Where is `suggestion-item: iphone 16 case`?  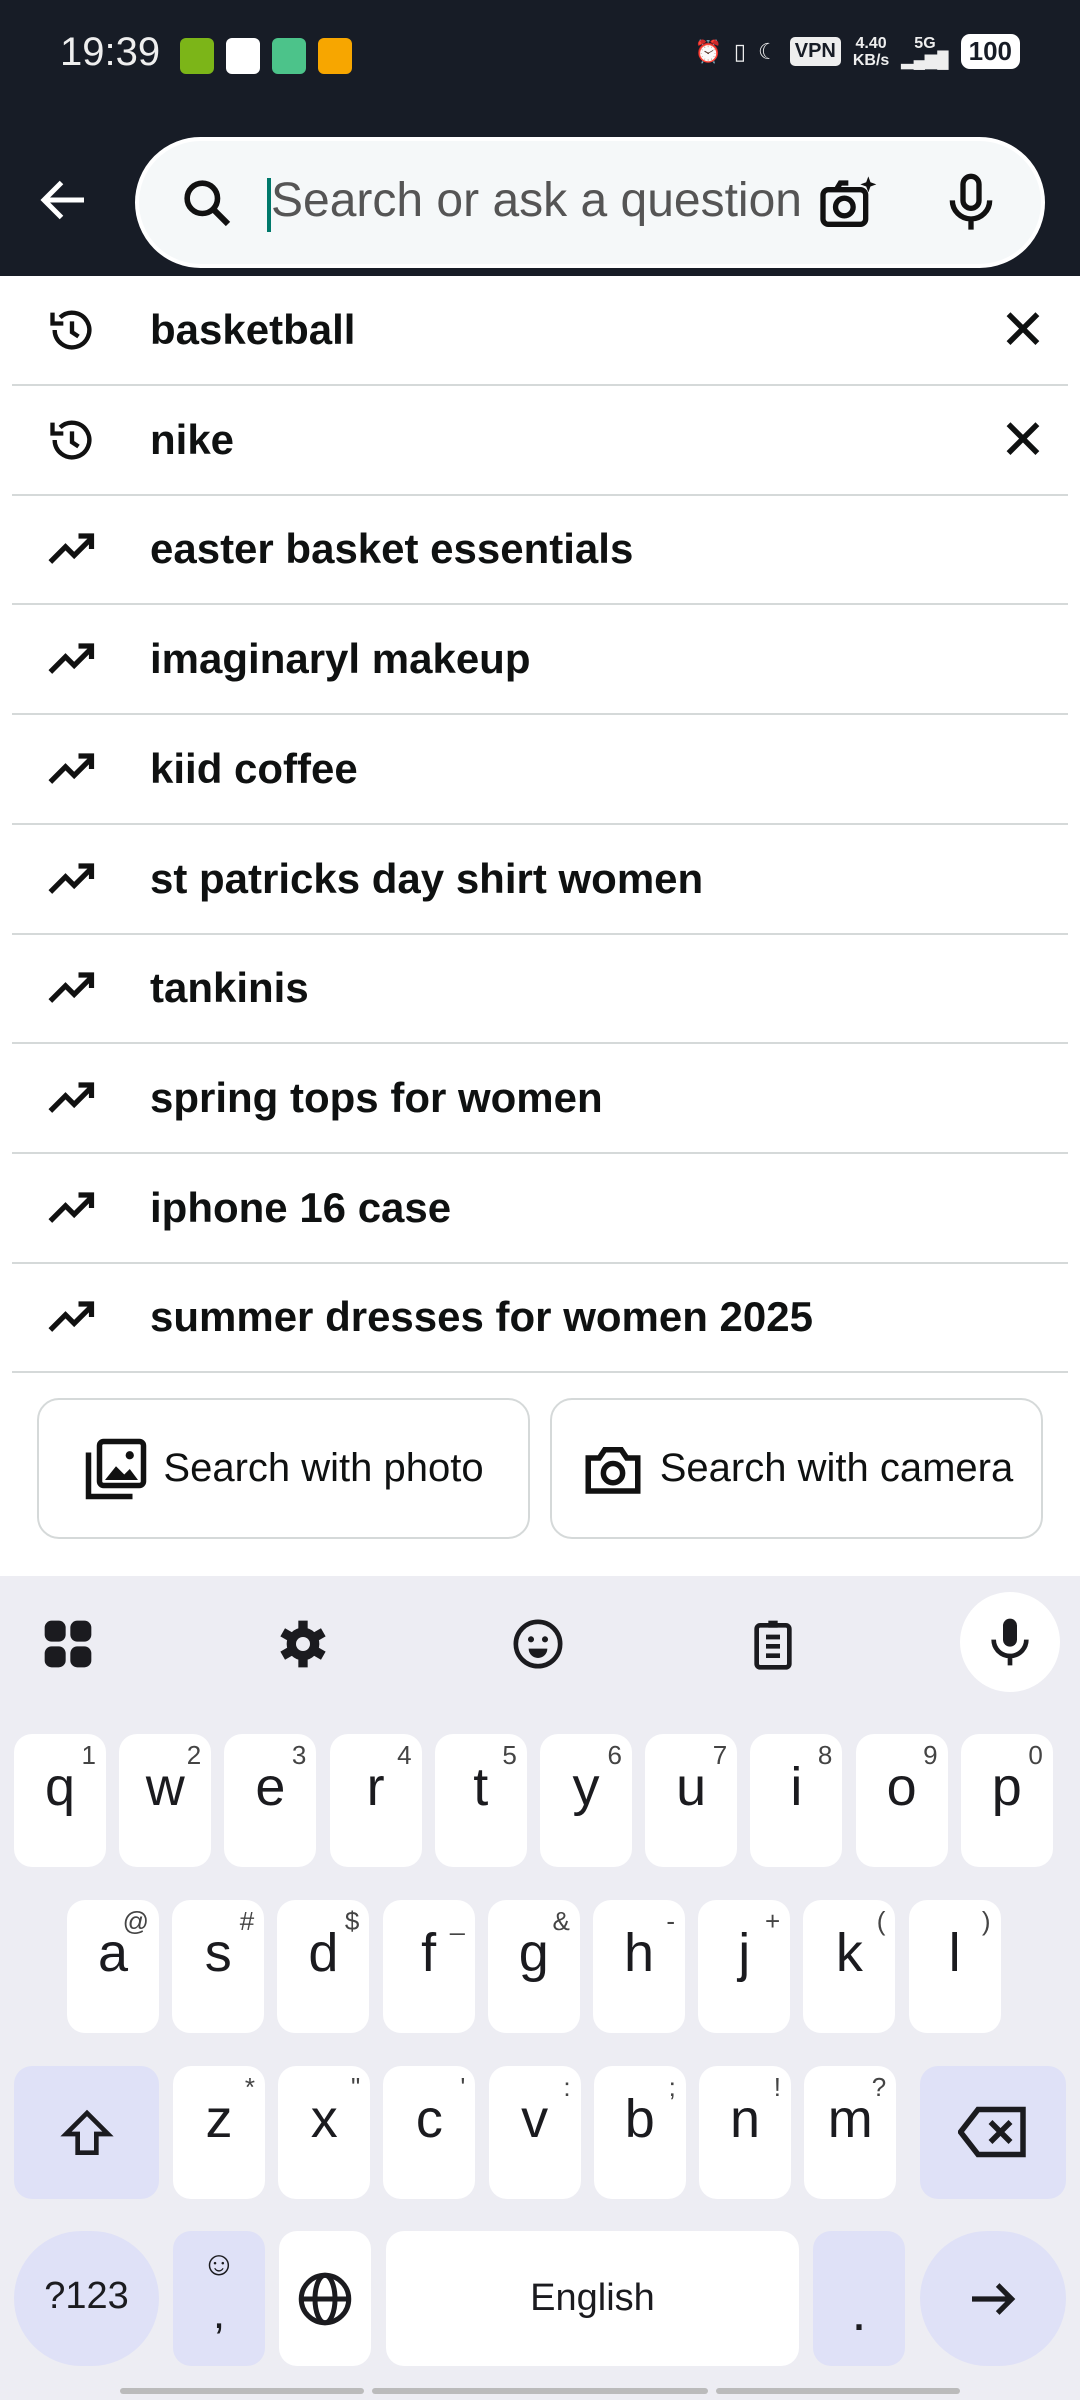 suggestion-item: iphone 16 case is located at coordinates (540, 1209).